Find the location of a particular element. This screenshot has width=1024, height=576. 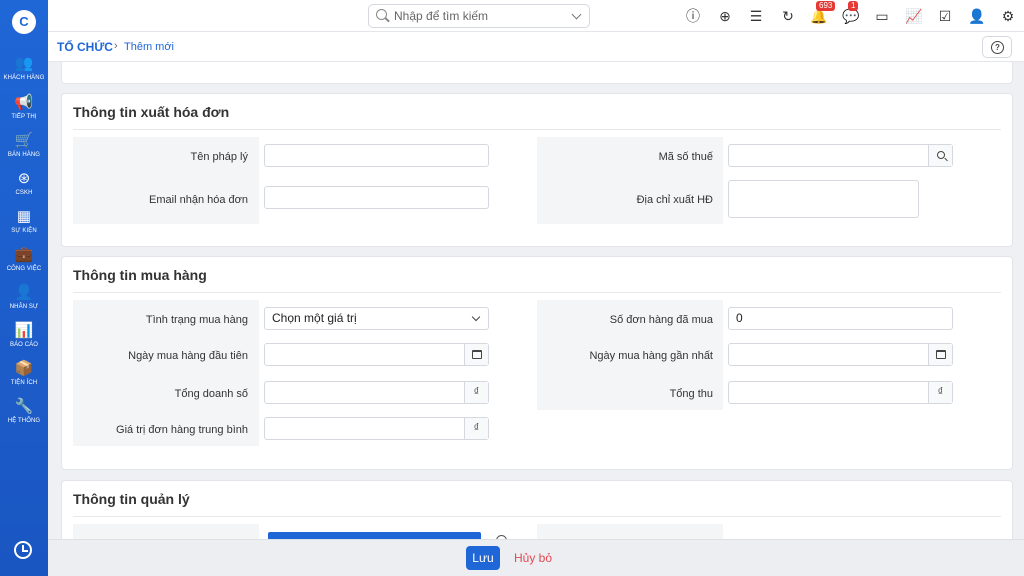

tax-lookup-button is located at coordinates (940, 155).